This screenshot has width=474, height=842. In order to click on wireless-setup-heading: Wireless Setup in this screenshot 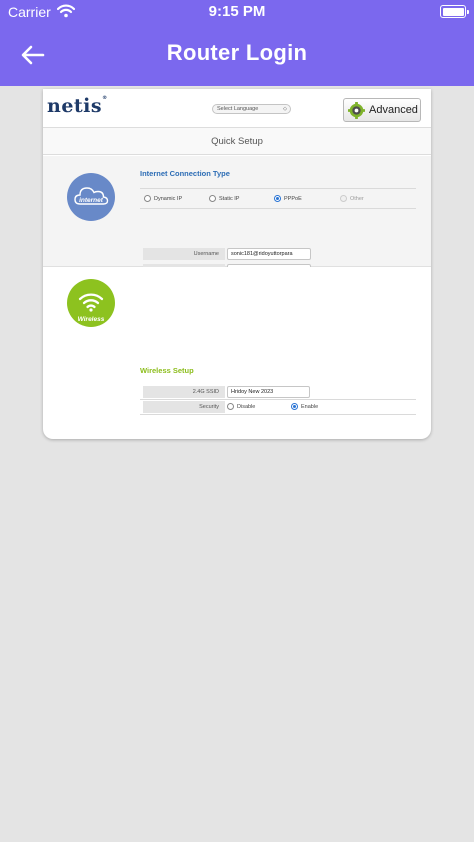, I will do `click(167, 370)`.